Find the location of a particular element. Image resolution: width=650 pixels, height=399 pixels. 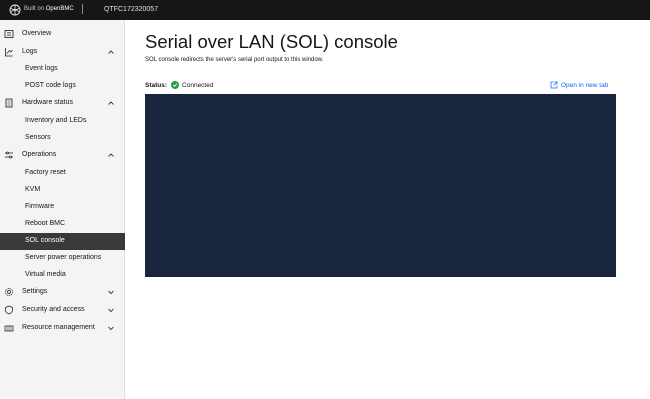

sidebar-item-hardware-status: Hardware status is located at coordinates (62, 103).